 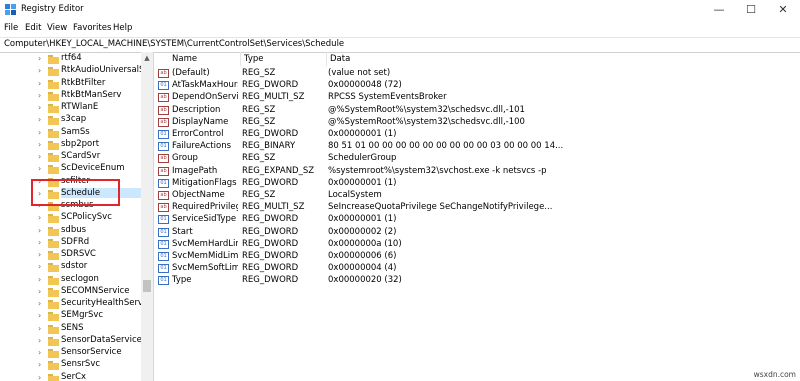 What do you see at coordinates (57, 28) in the screenshot?
I see `menu-view: View` at bounding box center [57, 28].